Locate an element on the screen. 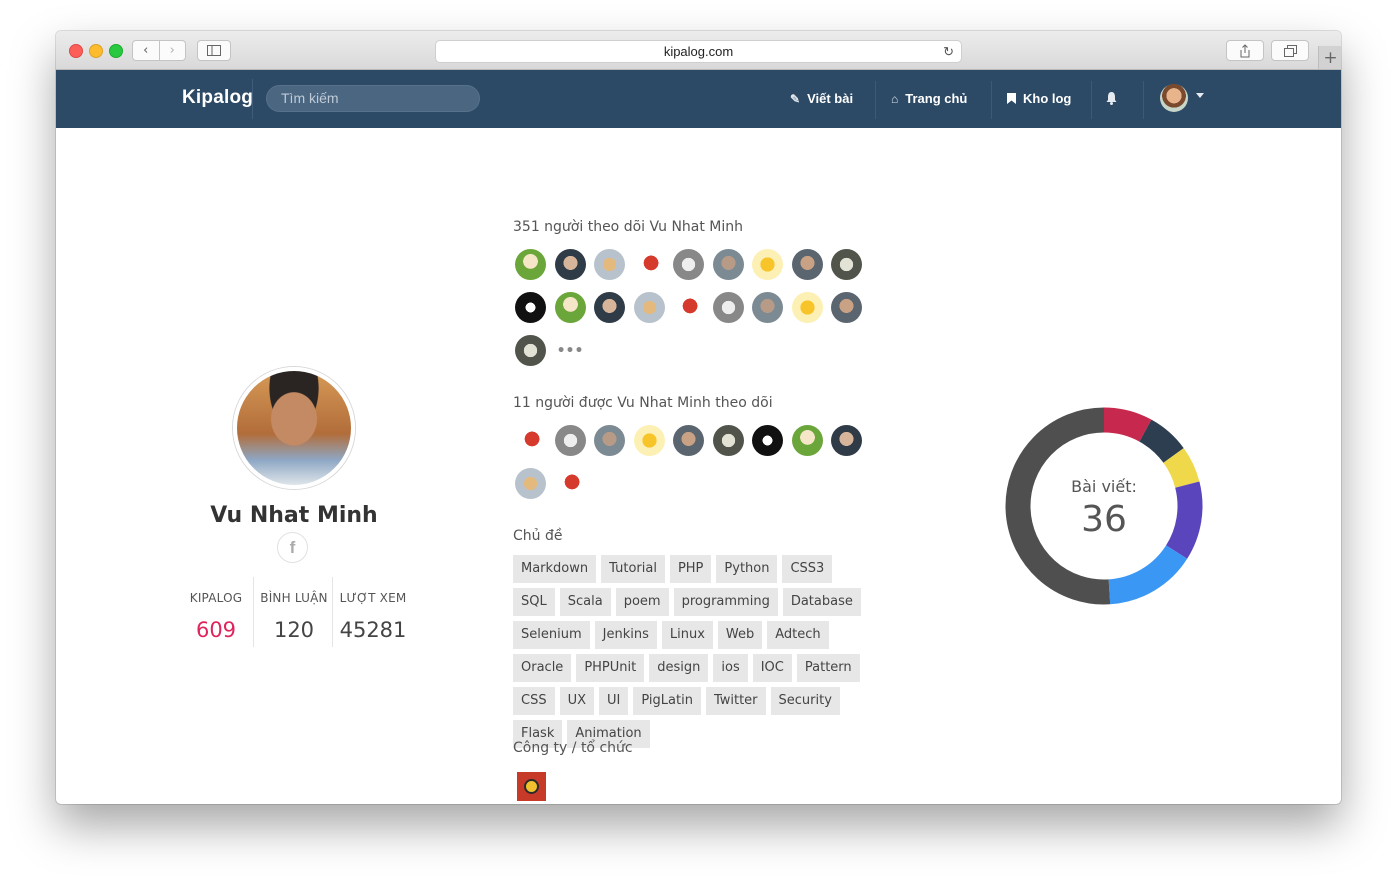 The image size is (1397, 885). reload-icon: ↻ is located at coordinates (948, 52).